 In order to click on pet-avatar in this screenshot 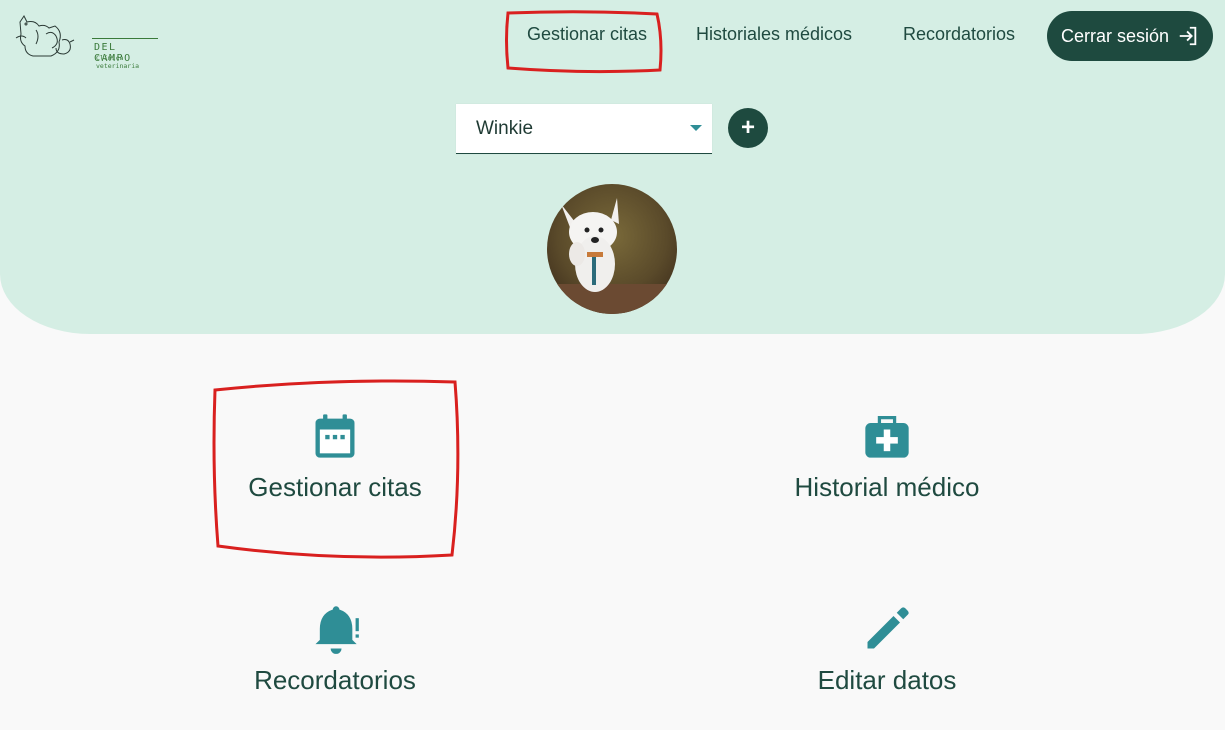, I will do `click(612, 249)`.